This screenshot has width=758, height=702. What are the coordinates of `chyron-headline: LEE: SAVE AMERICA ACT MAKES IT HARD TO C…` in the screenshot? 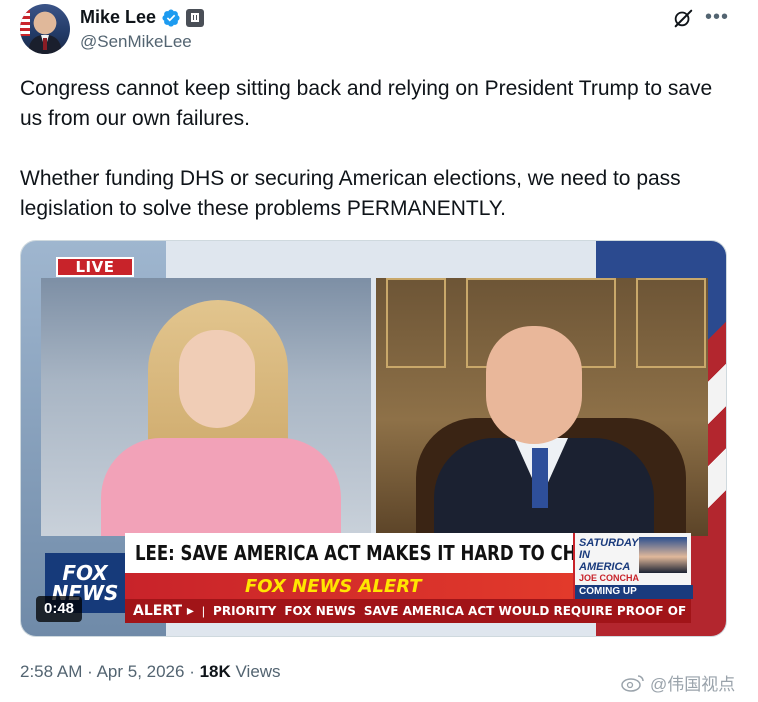 It's located at (368, 553).